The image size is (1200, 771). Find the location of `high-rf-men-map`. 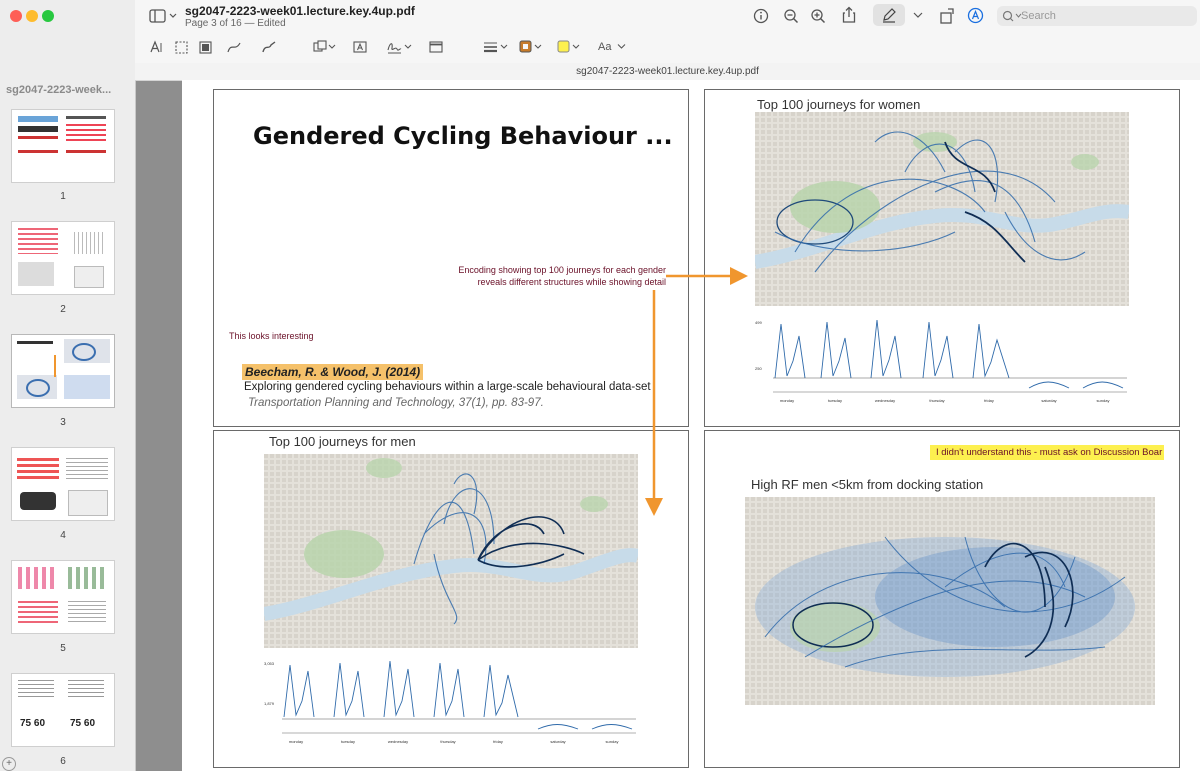

high-rf-men-map is located at coordinates (950, 601).